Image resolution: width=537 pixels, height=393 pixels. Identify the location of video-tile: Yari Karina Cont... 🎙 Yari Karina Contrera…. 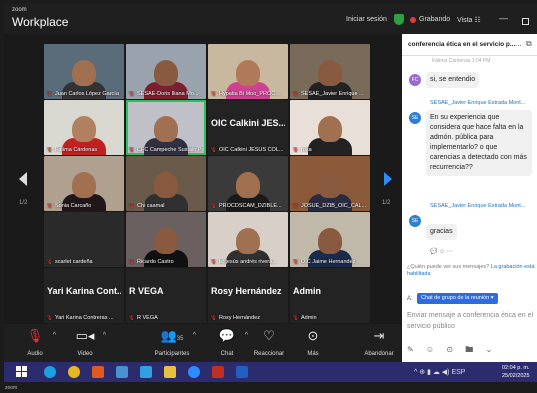
(84, 295).